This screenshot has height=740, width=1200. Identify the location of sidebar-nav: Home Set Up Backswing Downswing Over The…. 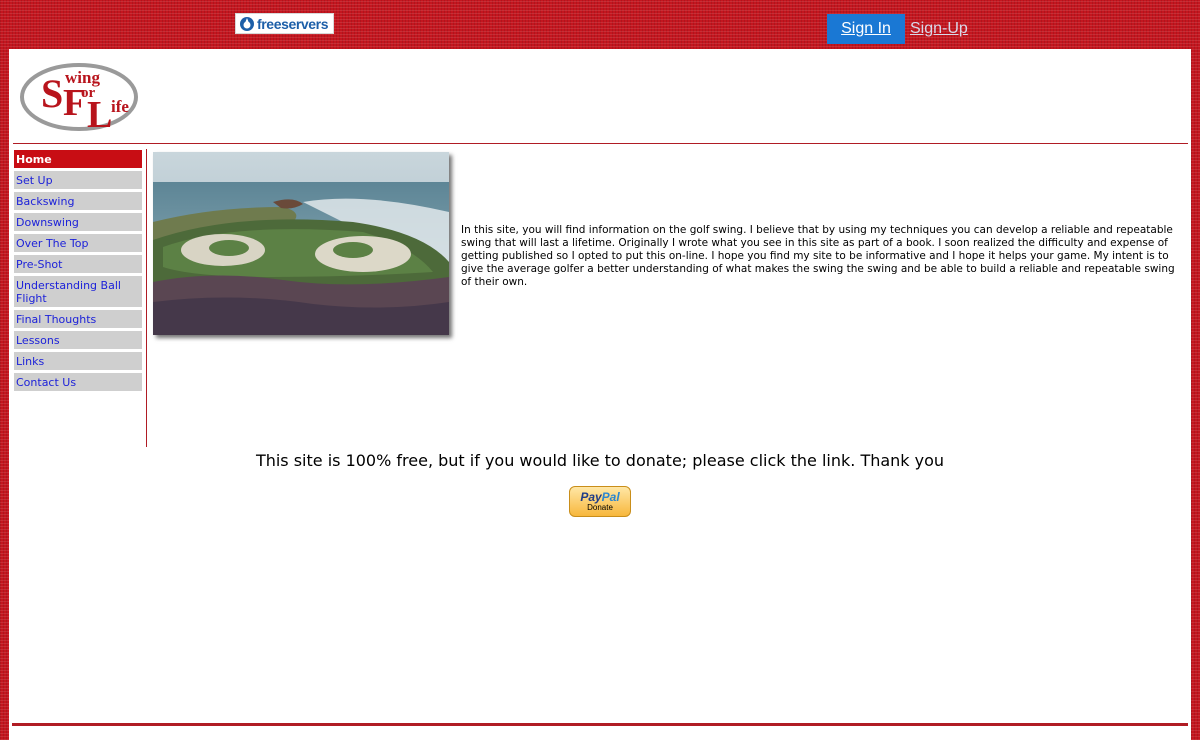
(78, 272).